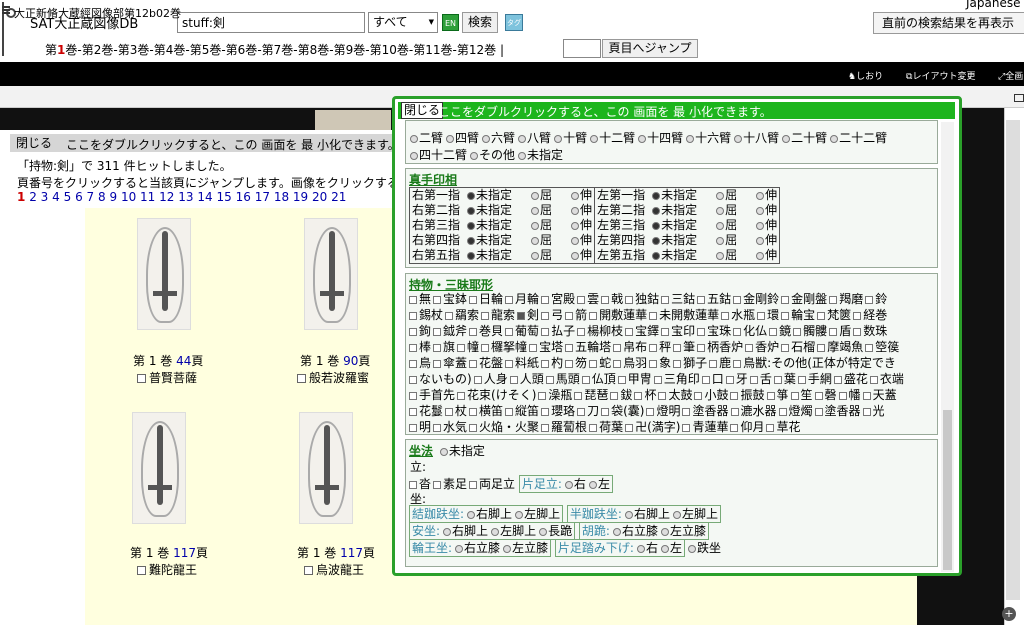  What do you see at coordinates (519, 514) in the screenshot?
I see `kekka-radio` at bounding box center [519, 514].